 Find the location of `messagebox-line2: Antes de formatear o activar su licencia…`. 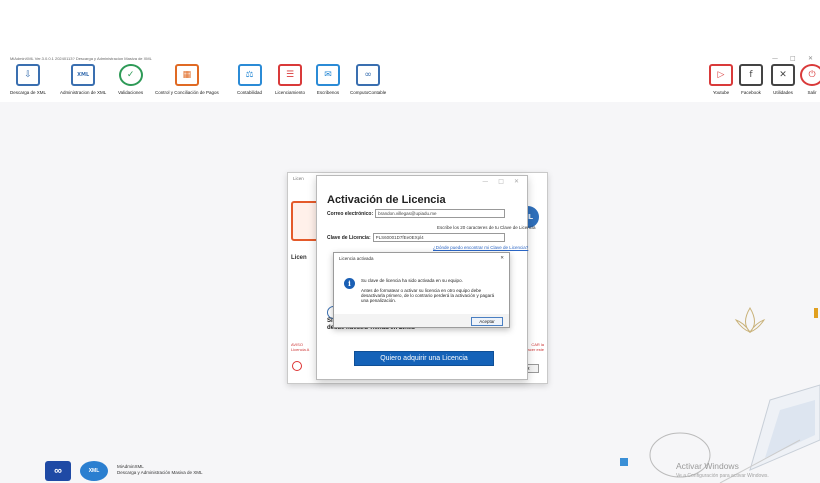

messagebox-line2: Antes de formatear o activar su licencia… is located at coordinates (428, 296).